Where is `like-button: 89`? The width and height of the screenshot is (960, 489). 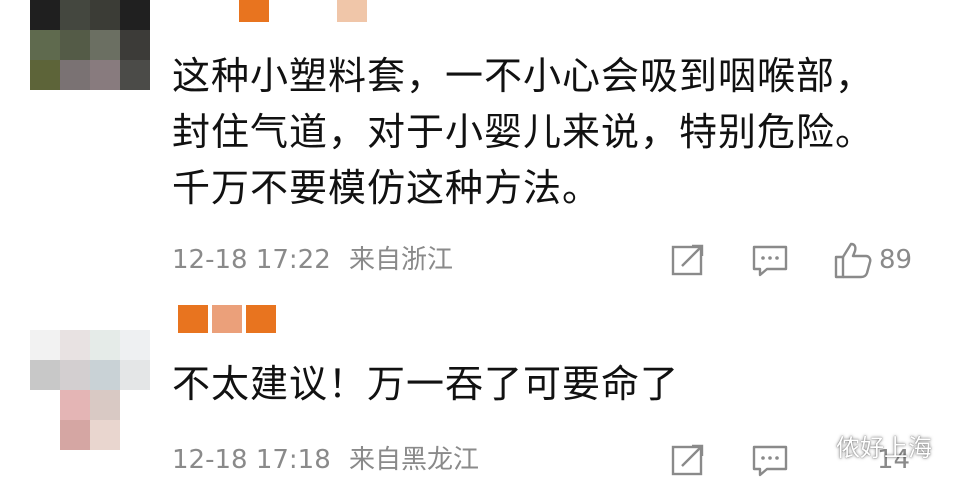 like-button: 89 is located at coordinates (872, 260).